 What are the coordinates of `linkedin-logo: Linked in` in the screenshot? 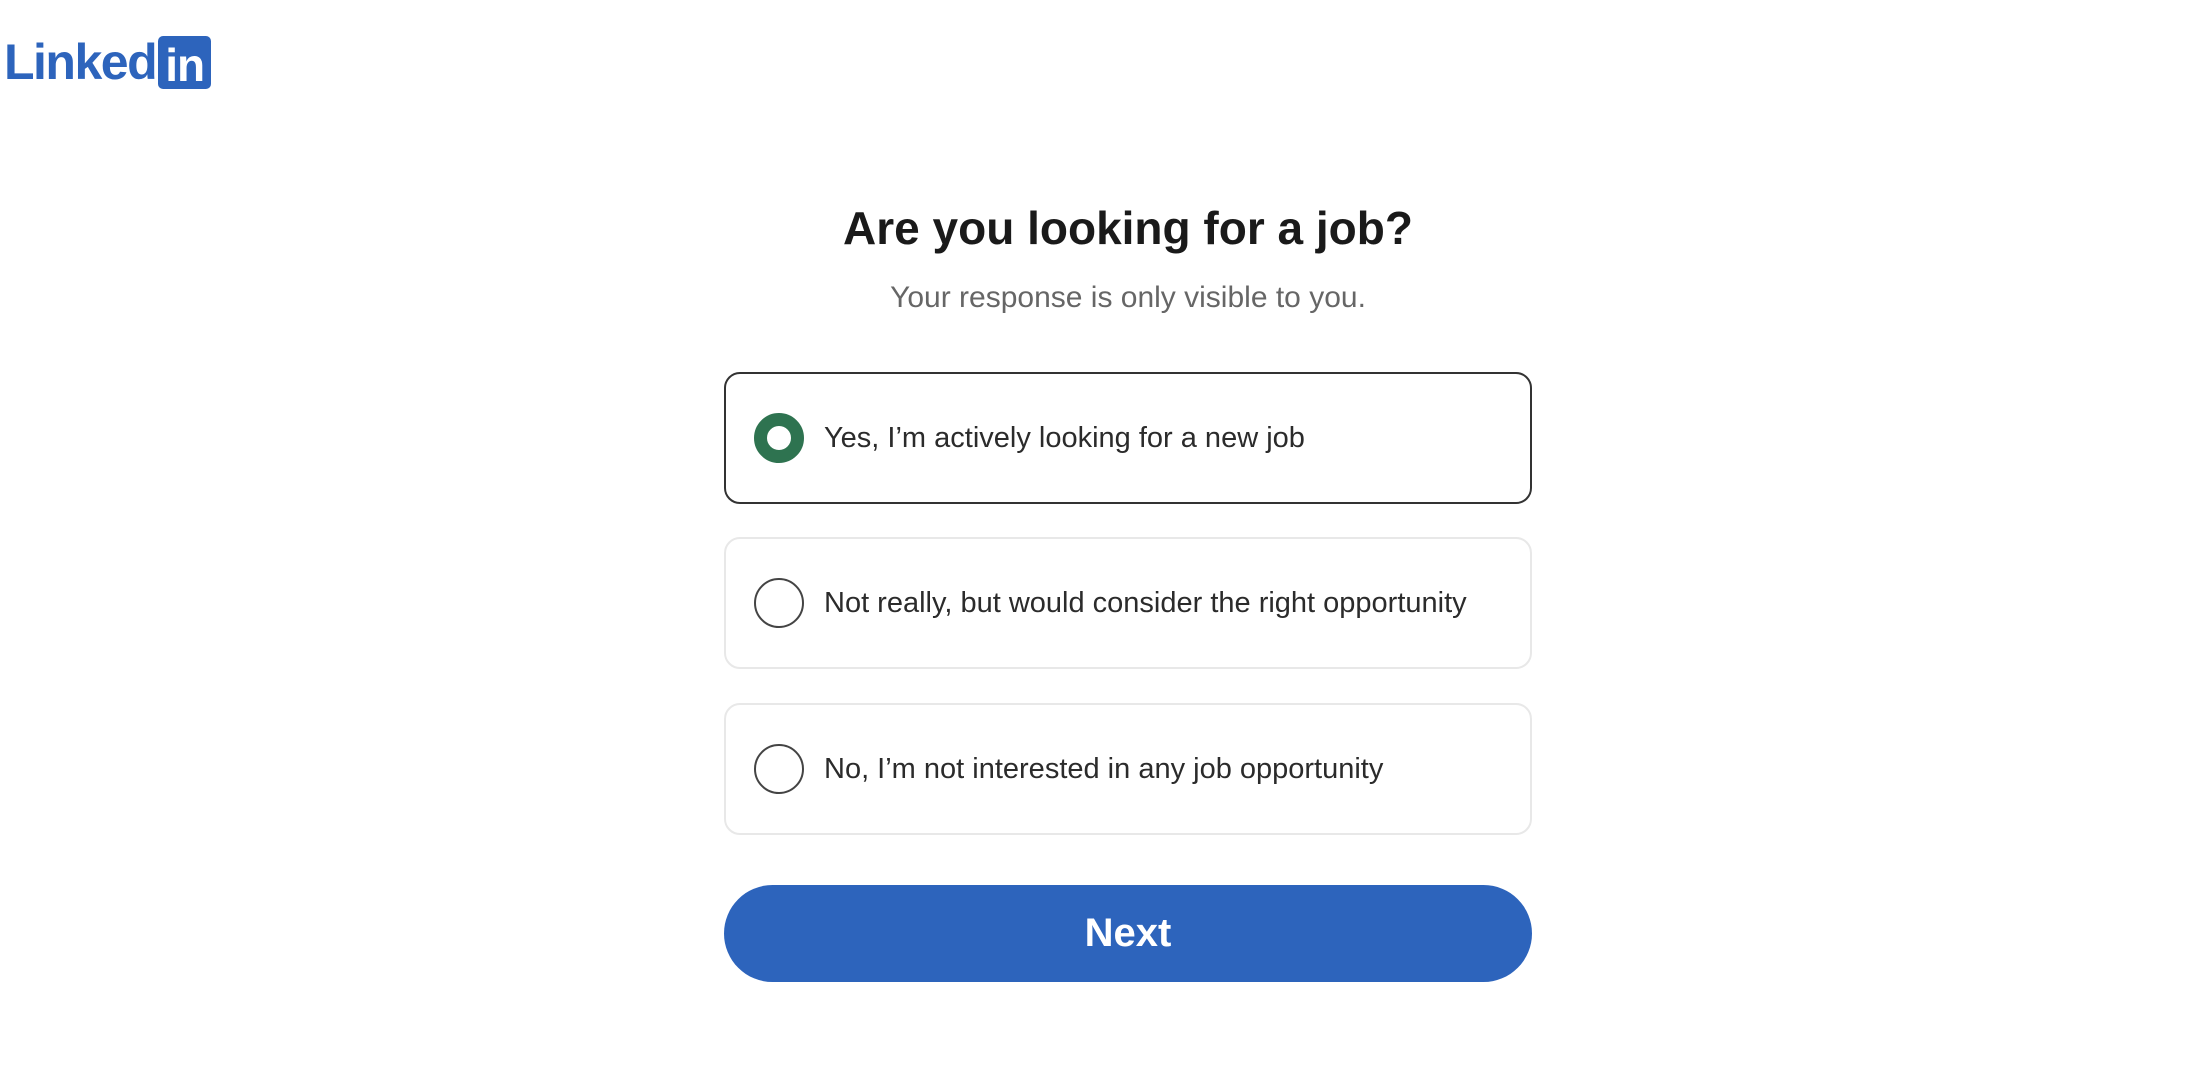 It's located at (108, 62).